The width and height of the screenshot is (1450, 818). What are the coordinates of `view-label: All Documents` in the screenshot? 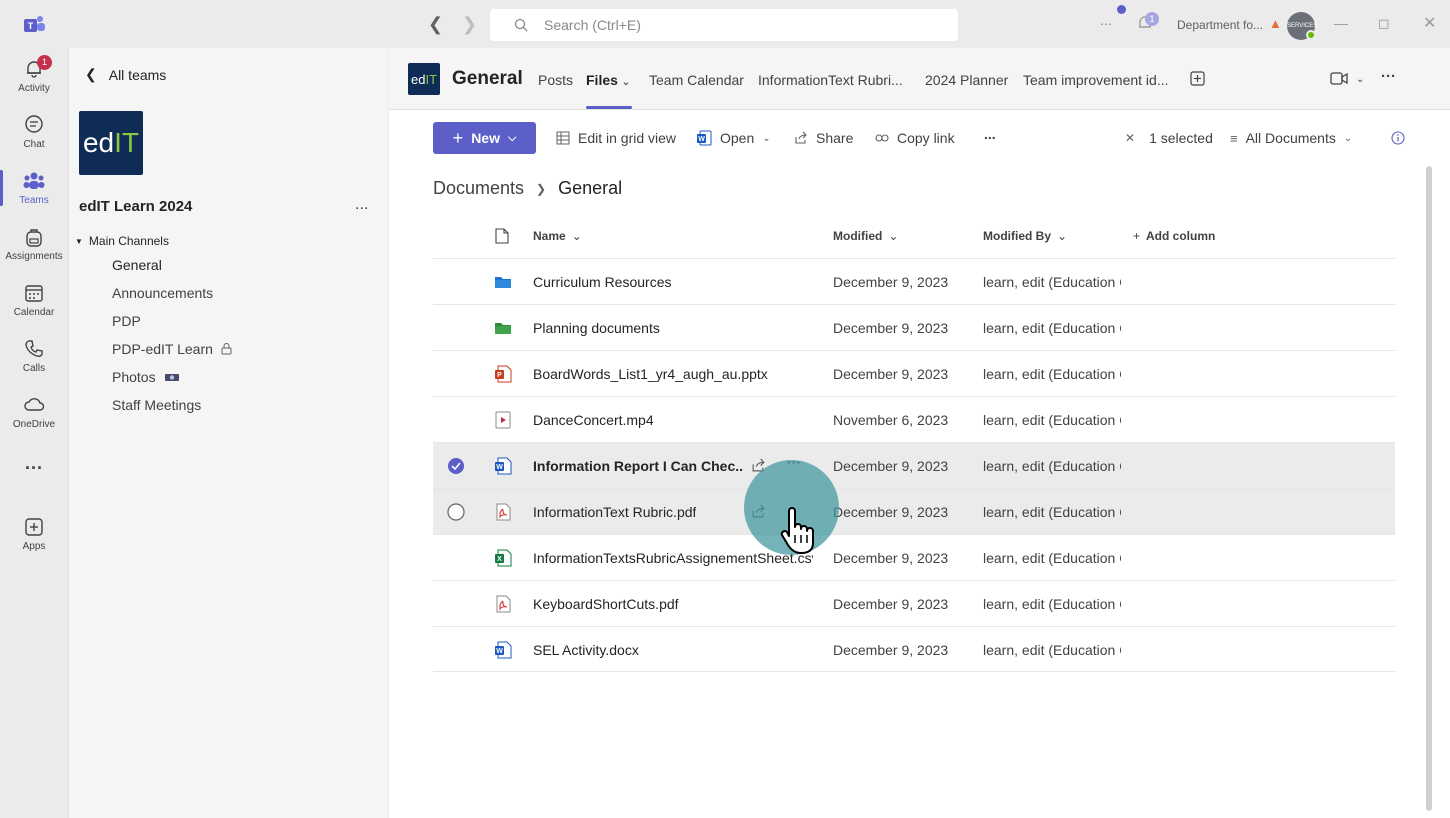 It's located at (1290, 138).